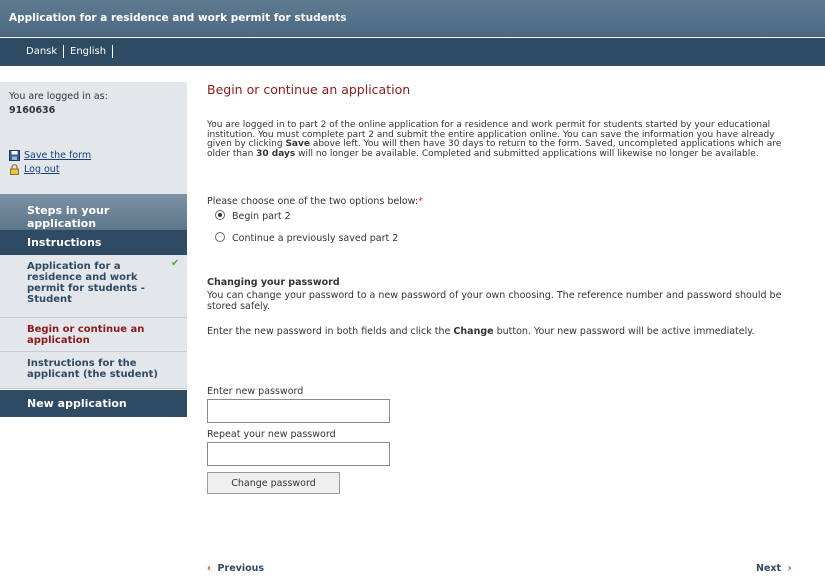  I want to click on user-id: 9160636, so click(32, 110).